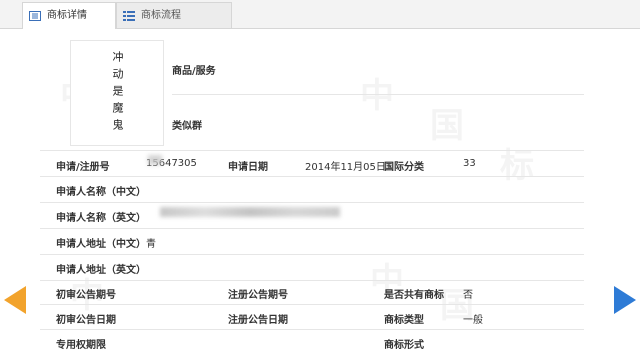 The height and width of the screenshot is (356, 640). I want to click on reg-no-label: 申请/注册号, so click(83, 167).